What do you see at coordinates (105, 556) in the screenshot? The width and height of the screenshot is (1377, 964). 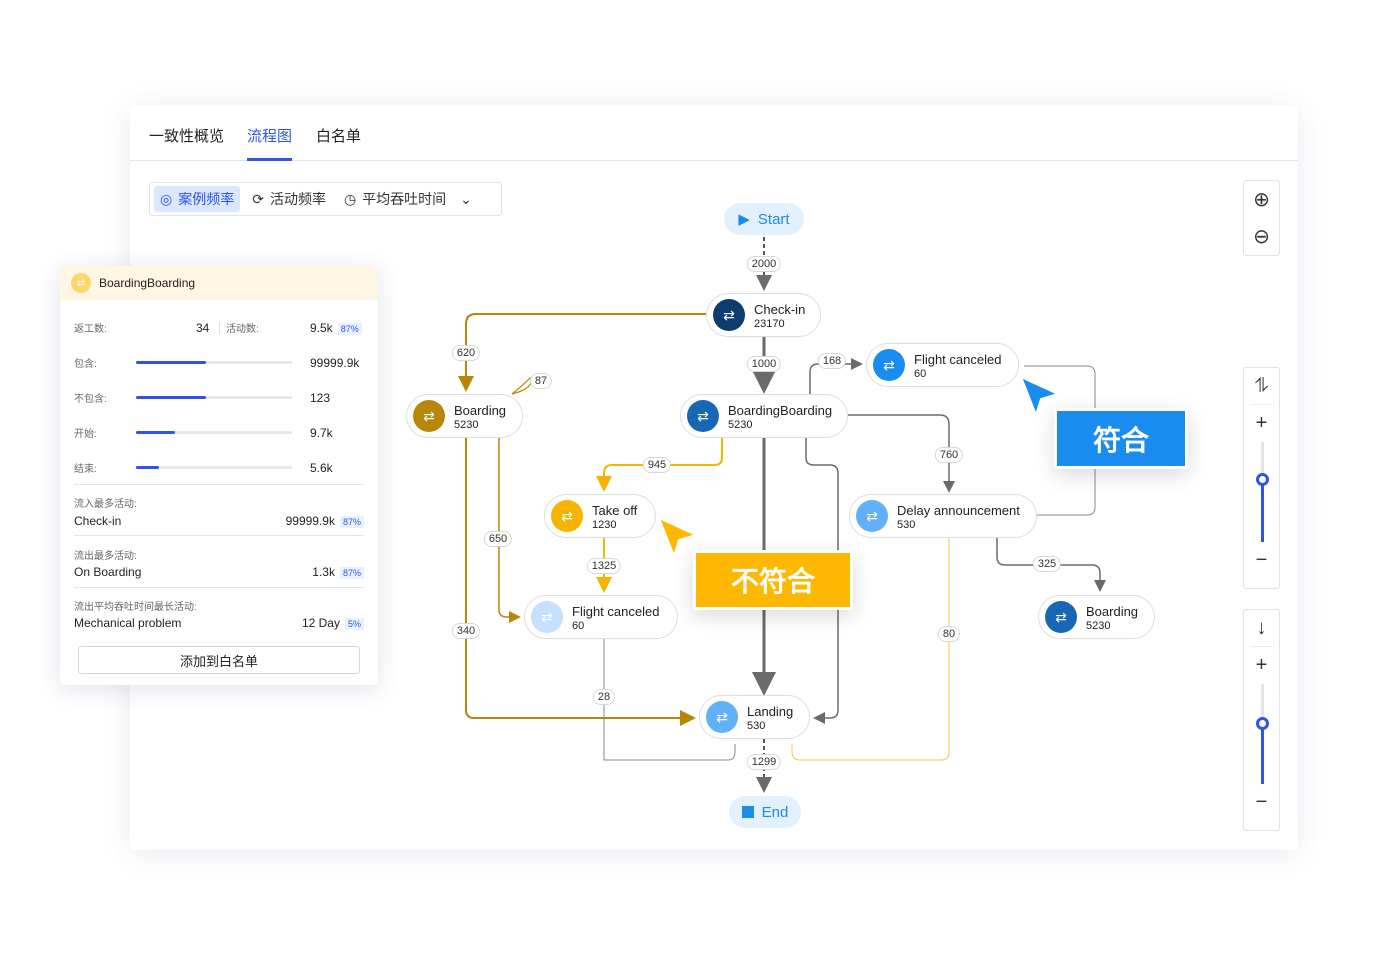 I see `label: 流出最多活动:` at bounding box center [105, 556].